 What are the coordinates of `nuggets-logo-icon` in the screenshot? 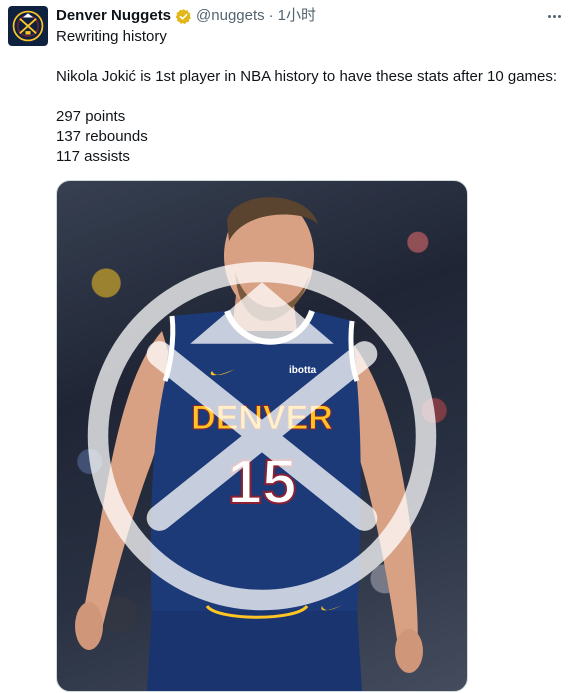 It's located at (28, 26).